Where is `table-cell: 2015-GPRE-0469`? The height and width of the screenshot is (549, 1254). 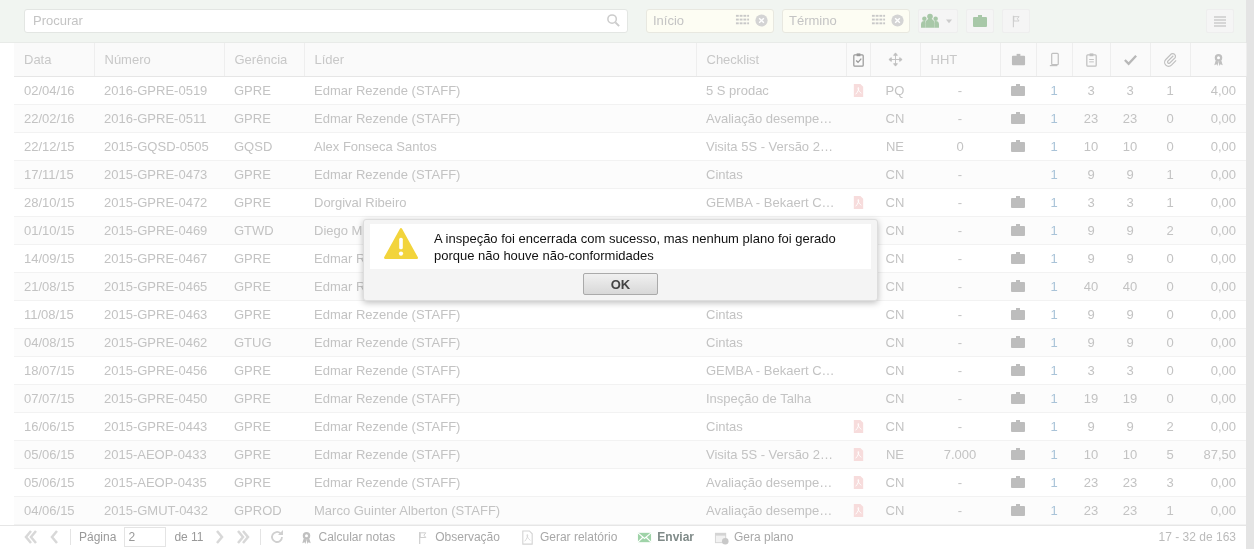
table-cell: 2015-GPRE-0469 is located at coordinates (156, 230).